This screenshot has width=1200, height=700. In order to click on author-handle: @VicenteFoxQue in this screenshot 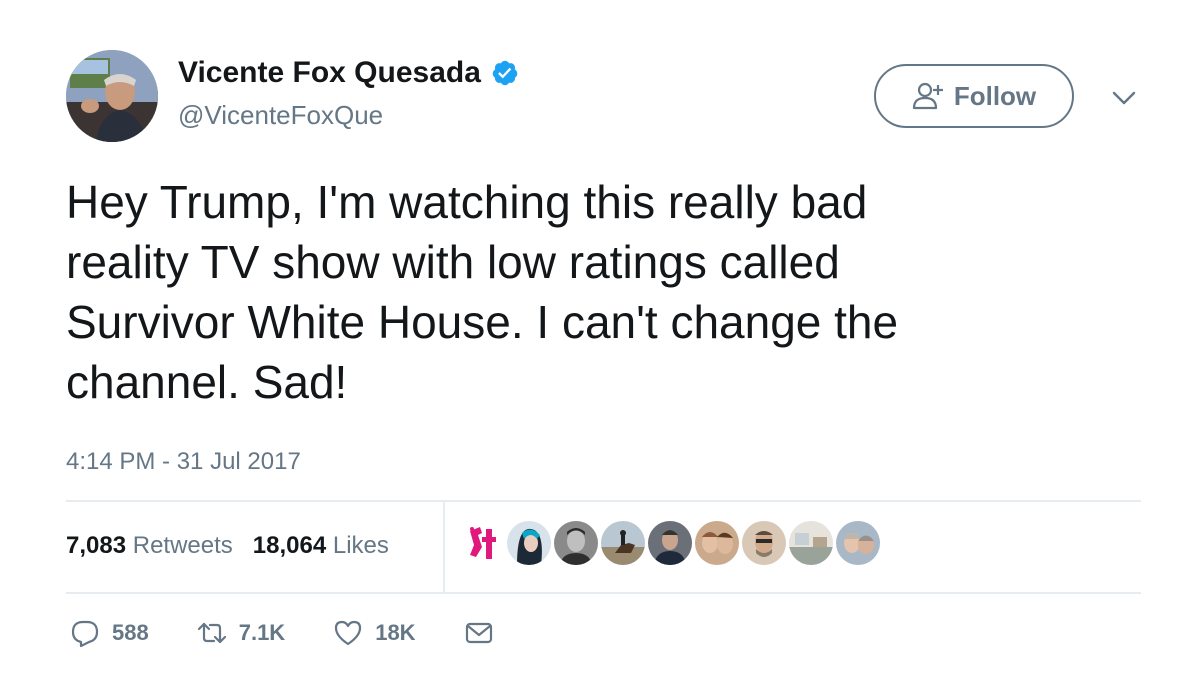, I will do `click(280, 115)`.